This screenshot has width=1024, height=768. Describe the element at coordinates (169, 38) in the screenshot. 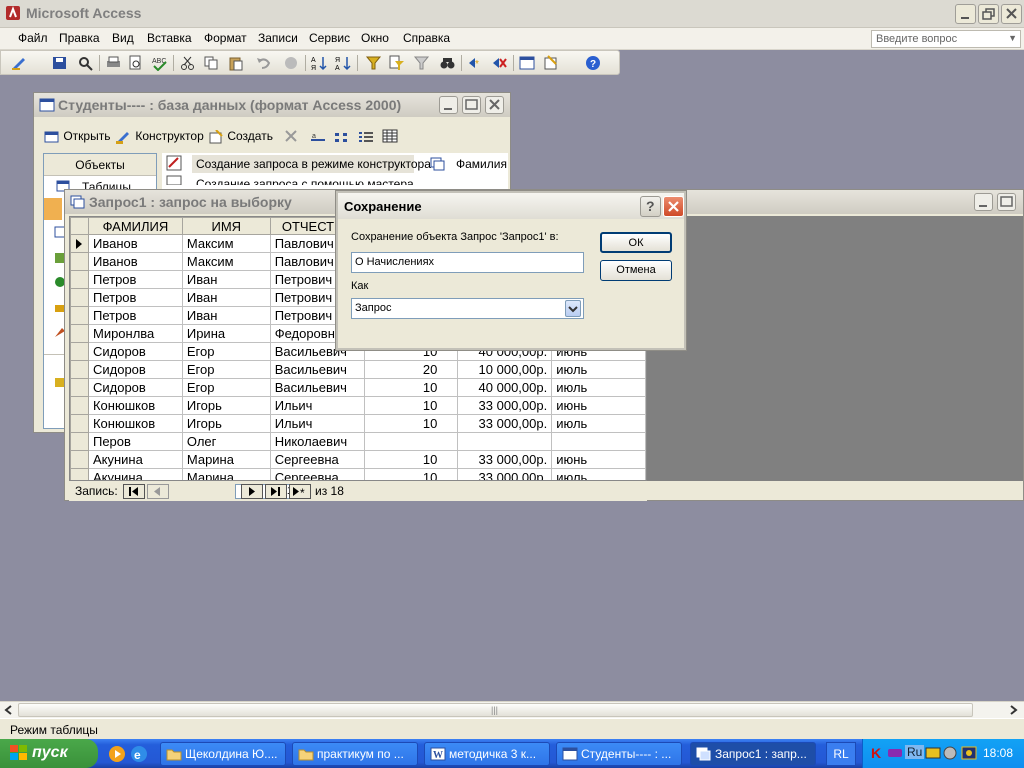

I see `menu-insert: Вставка` at that location.